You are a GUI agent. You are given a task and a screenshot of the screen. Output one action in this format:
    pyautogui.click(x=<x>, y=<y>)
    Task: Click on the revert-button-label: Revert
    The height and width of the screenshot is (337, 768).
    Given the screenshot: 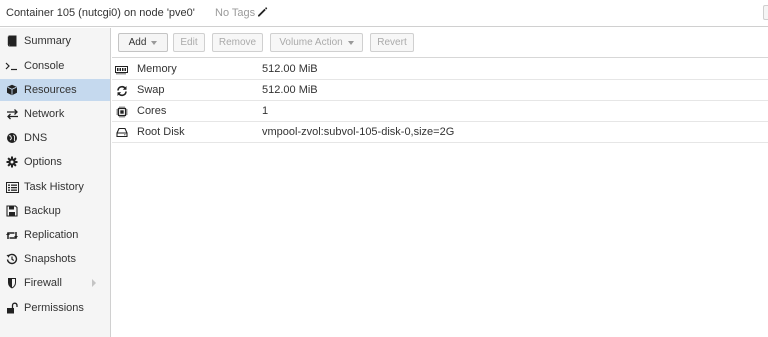 What is the action you would take?
    pyautogui.click(x=392, y=42)
    